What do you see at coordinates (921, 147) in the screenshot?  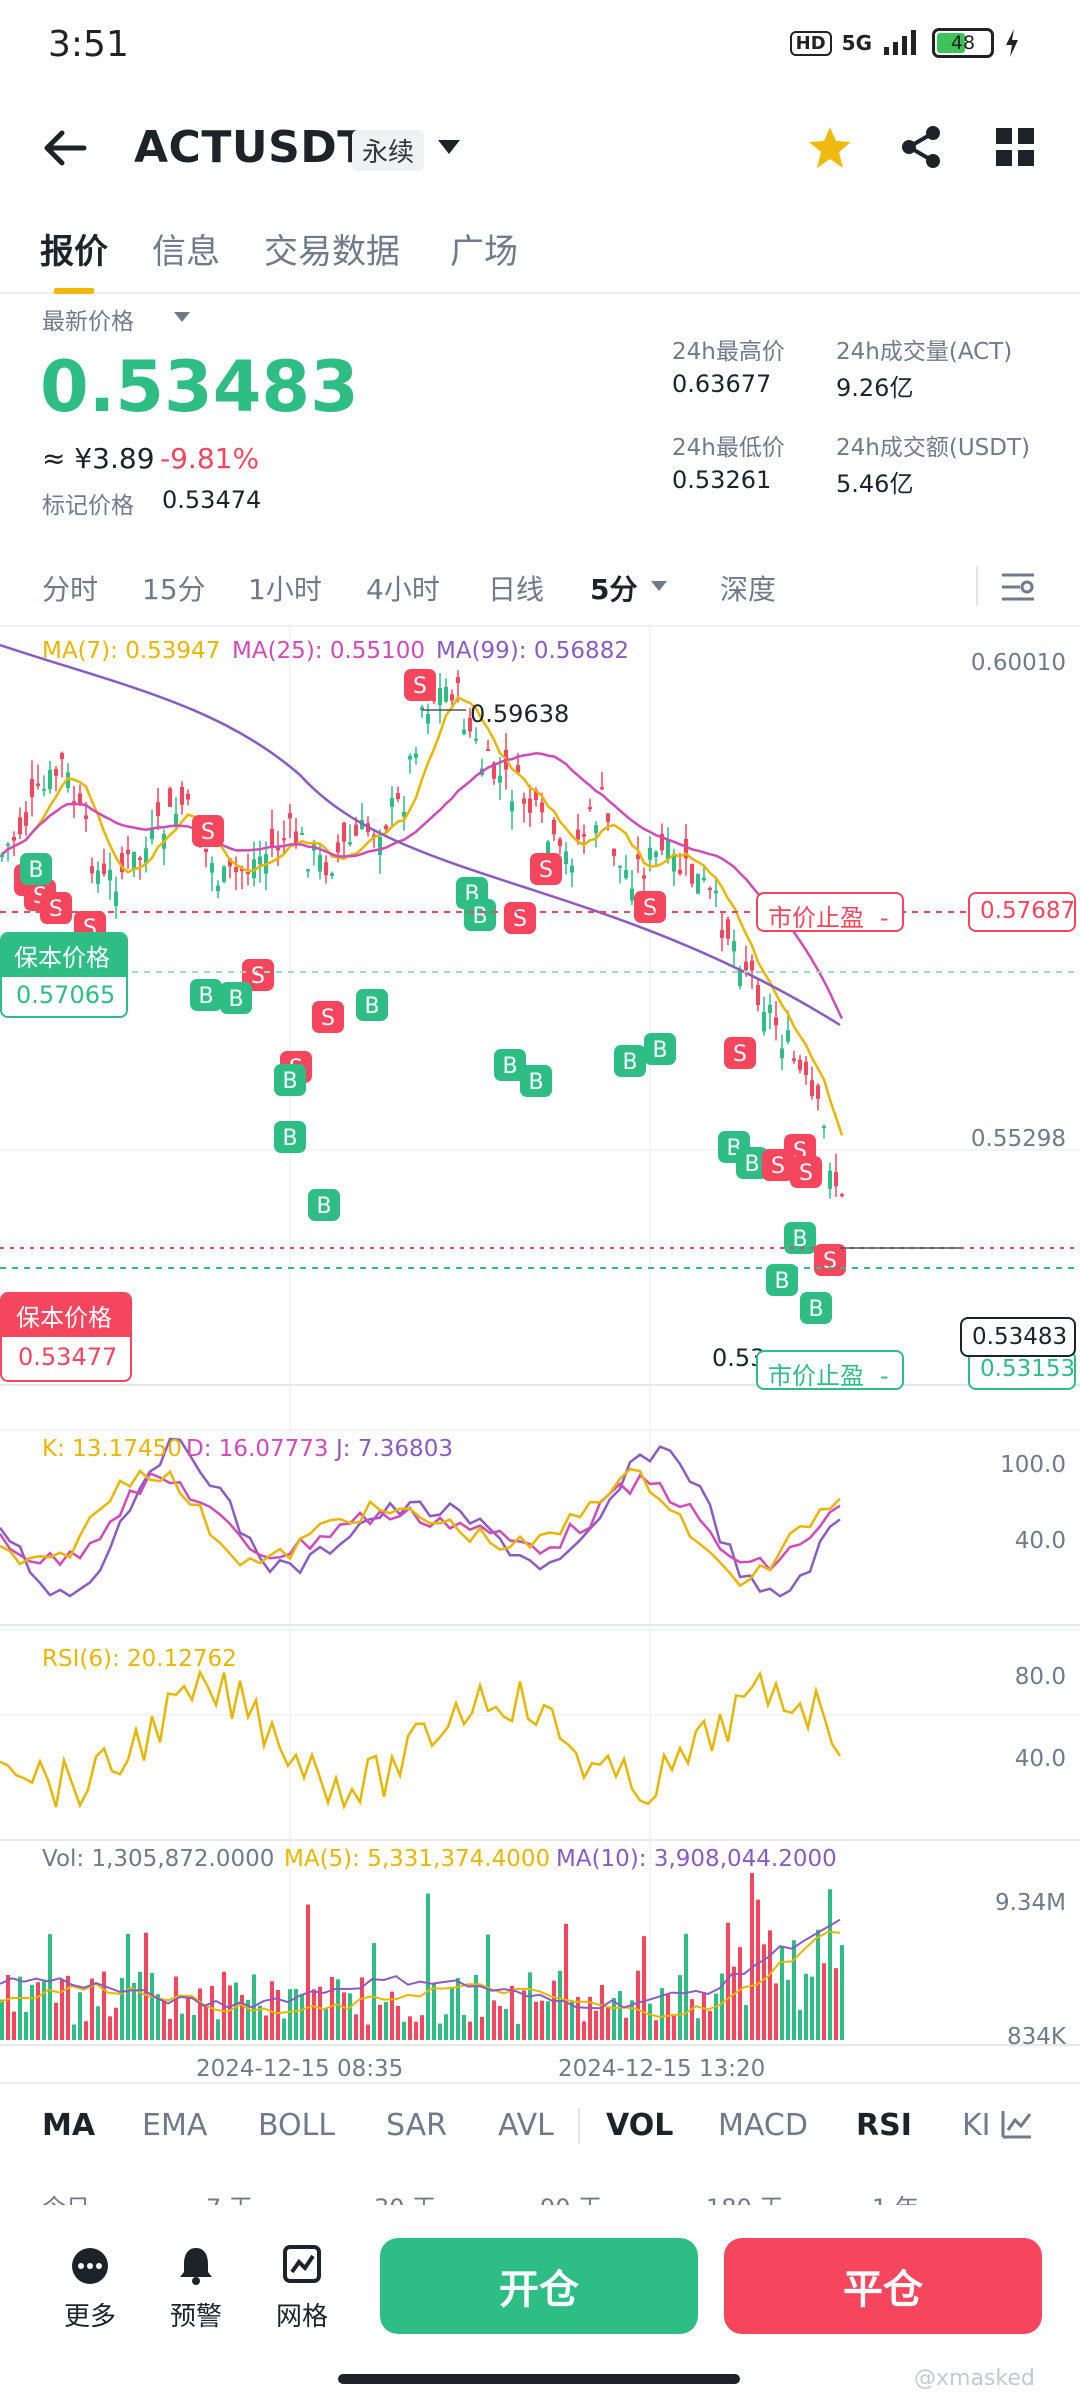 I see `share-icon` at bounding box center [921, 147].